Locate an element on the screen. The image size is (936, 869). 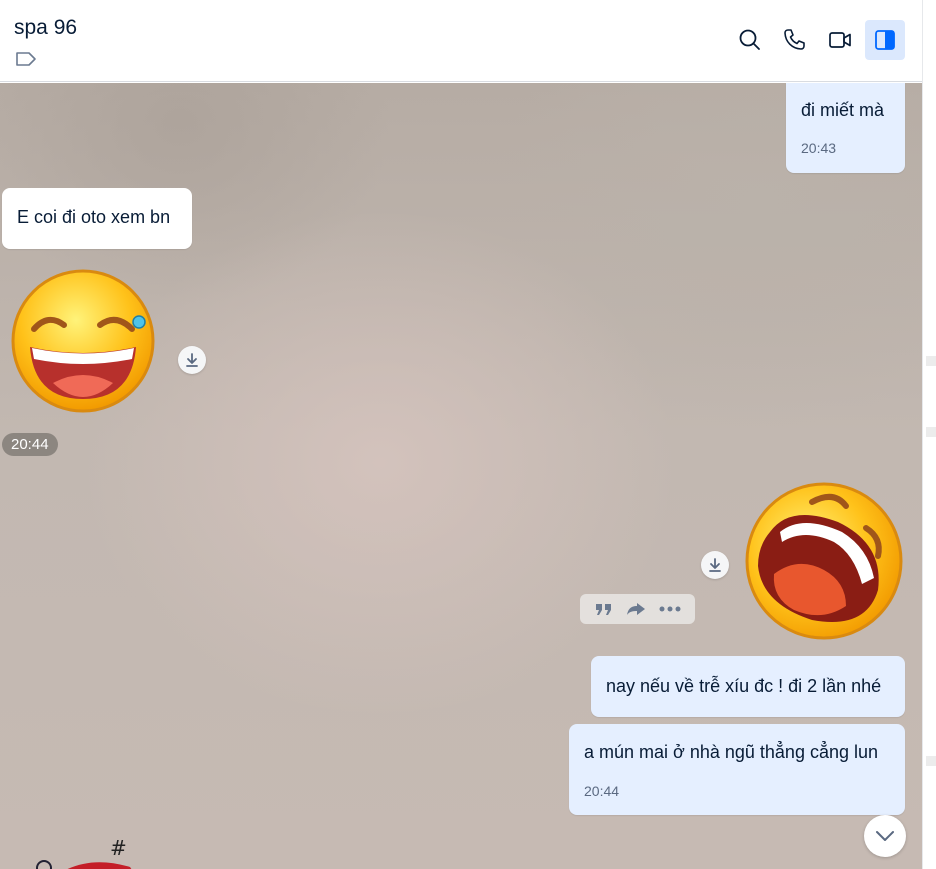
video-call-icon is located at coordinates (840, 40).